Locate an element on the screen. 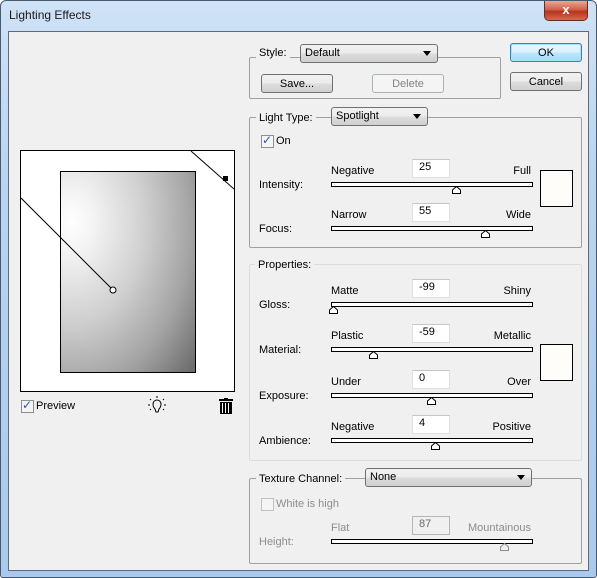  material-value-input: -59 is located at coordinates (431, 333).